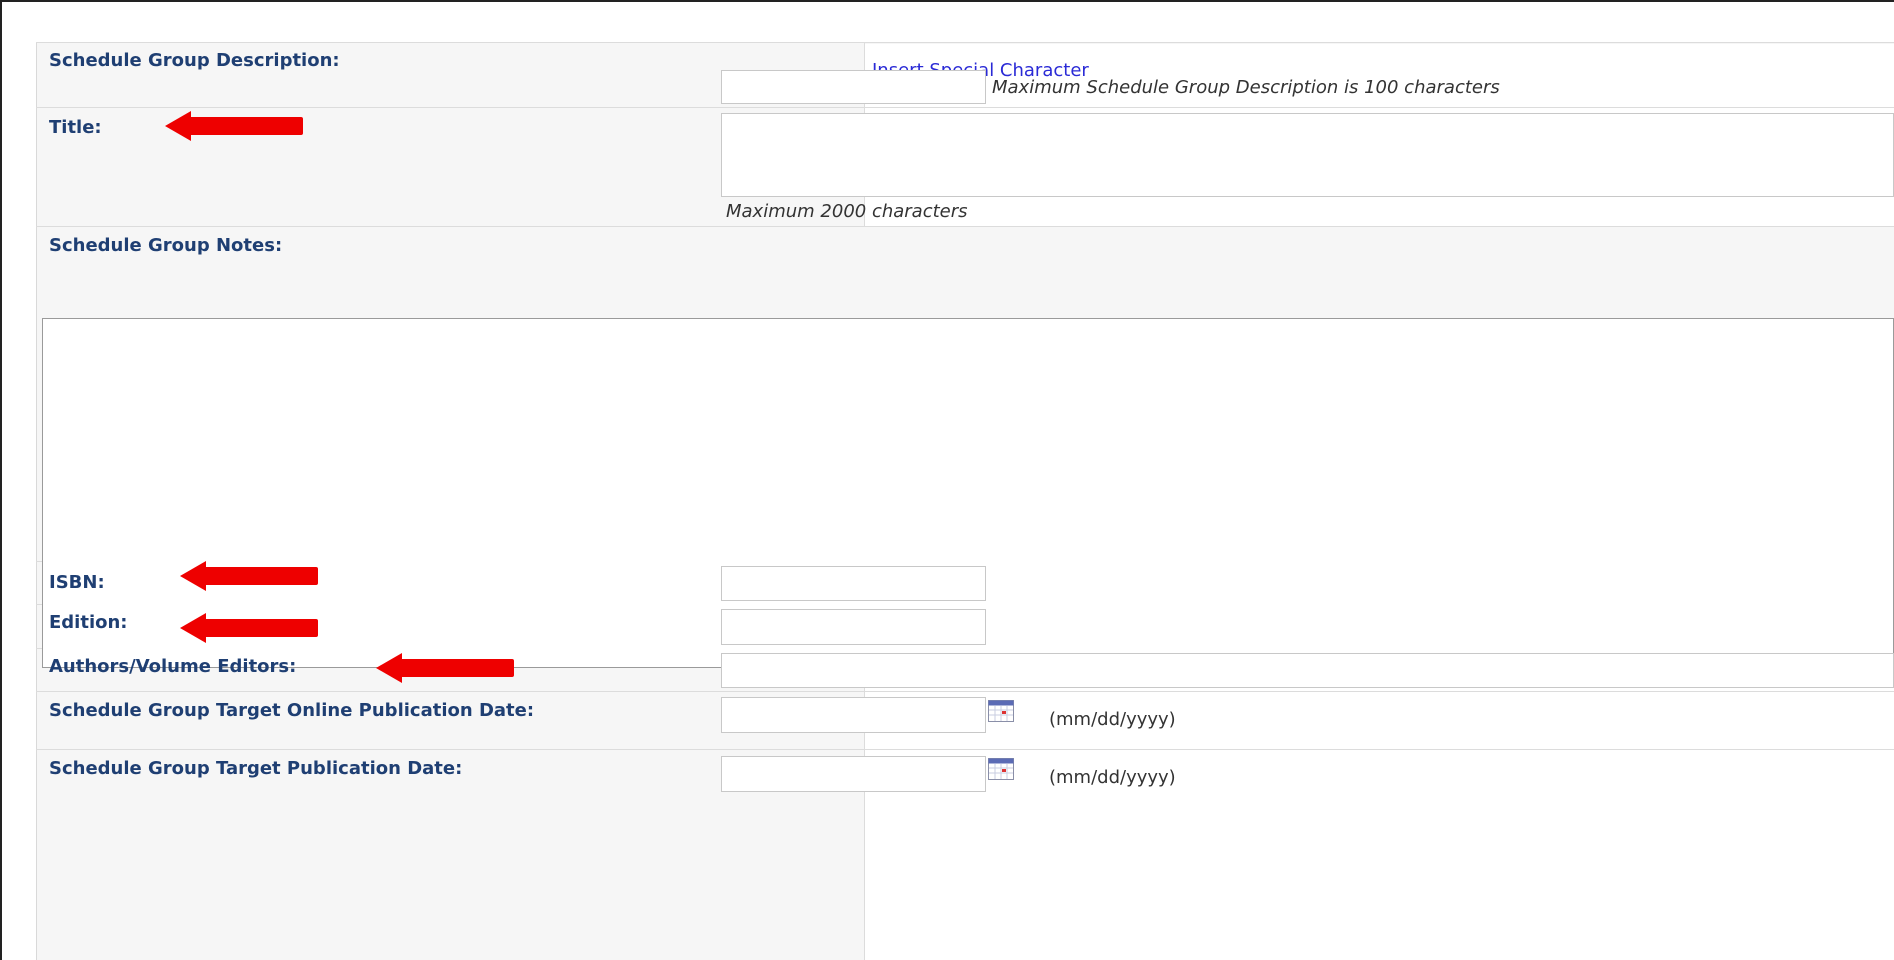 The height and width of the screenshot is (960, 1894). What do you see at coordinates (847, 211) in the screenshot?
I see `title-max-hint: Maximum 2000 characters` at bounding box center [847, 211].